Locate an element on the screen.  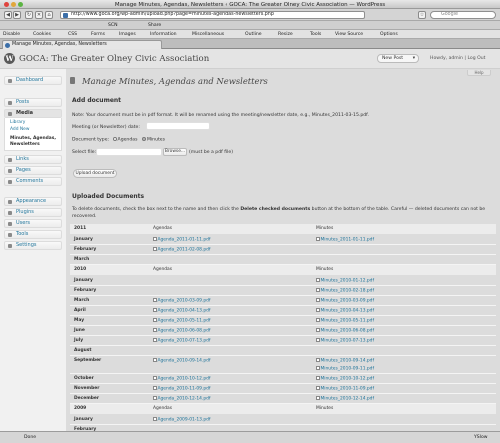
bookmark-scn: SCN is located at coordinates (113, 25).